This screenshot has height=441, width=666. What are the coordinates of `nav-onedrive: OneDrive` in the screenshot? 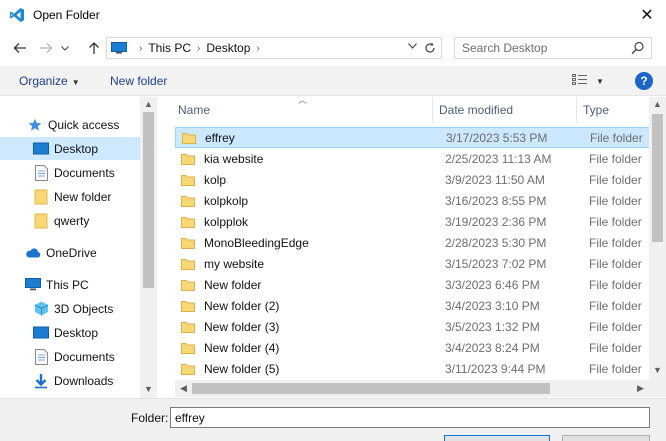 It's located at (70, 252).